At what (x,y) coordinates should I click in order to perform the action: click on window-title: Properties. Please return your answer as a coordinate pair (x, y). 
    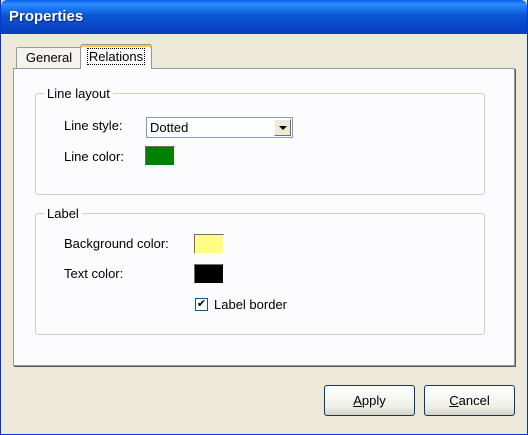
    Looking at the image, I should click on (46, 16).